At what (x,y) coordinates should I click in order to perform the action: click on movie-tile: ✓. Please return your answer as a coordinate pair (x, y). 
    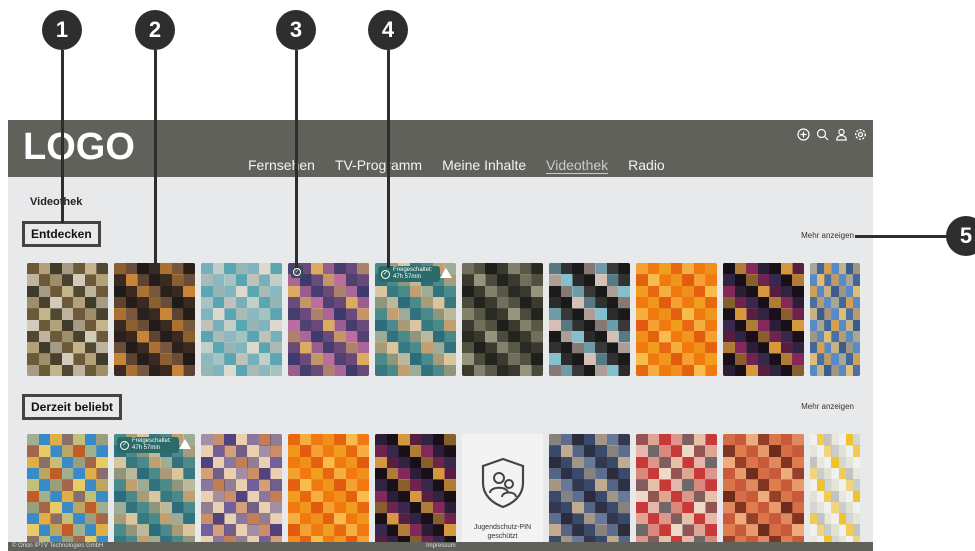
    Looking at the image, I should click on (328, 319).